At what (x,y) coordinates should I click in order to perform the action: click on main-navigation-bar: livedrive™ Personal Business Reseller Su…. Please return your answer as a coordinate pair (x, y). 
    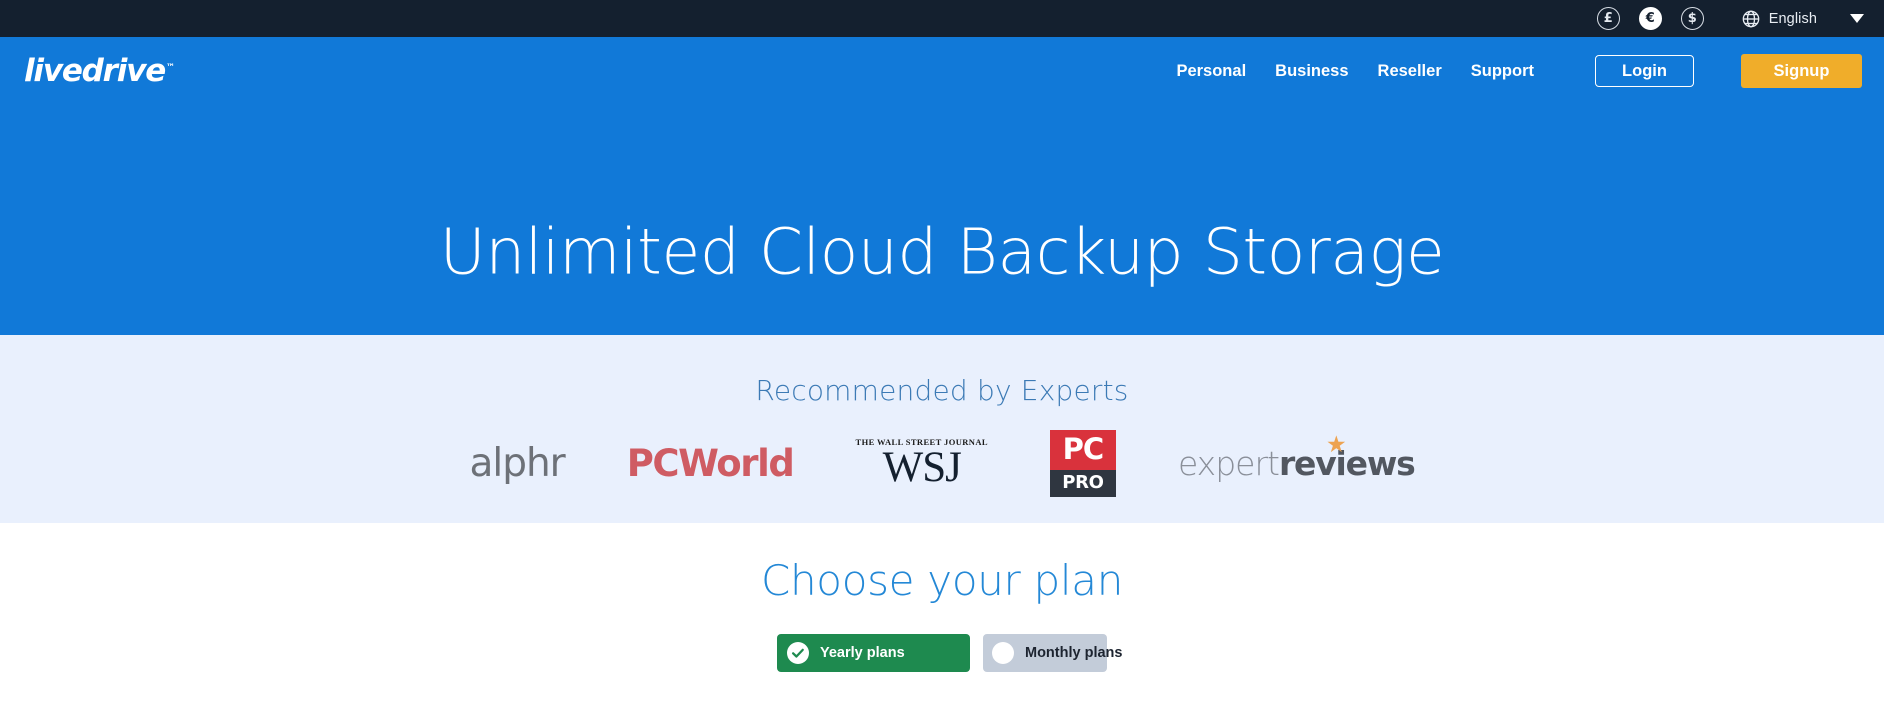
    Looking at the image, I should click on (942, 71).